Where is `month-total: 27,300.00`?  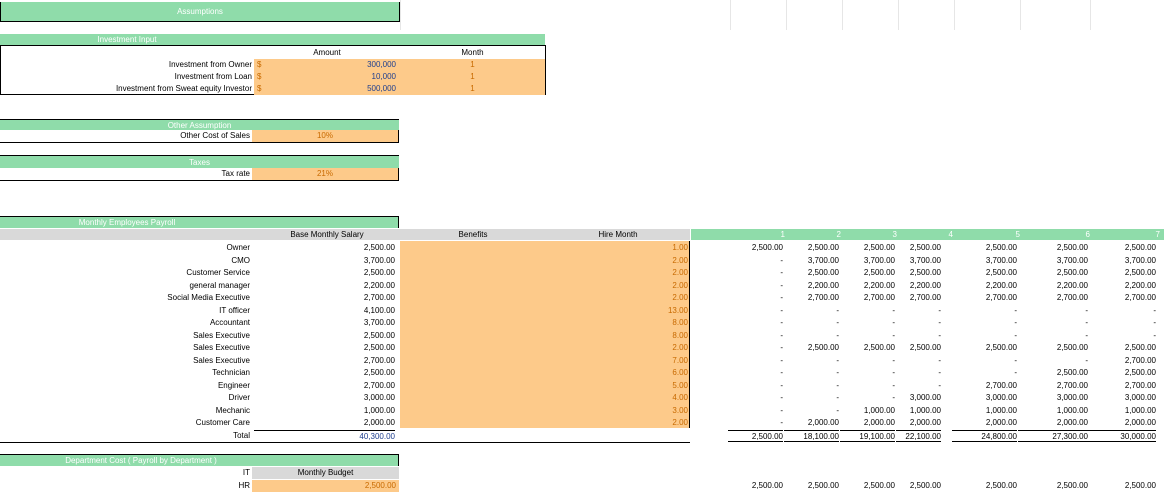 month-total: 27,300.00 is located at coordinates (1053, 436).